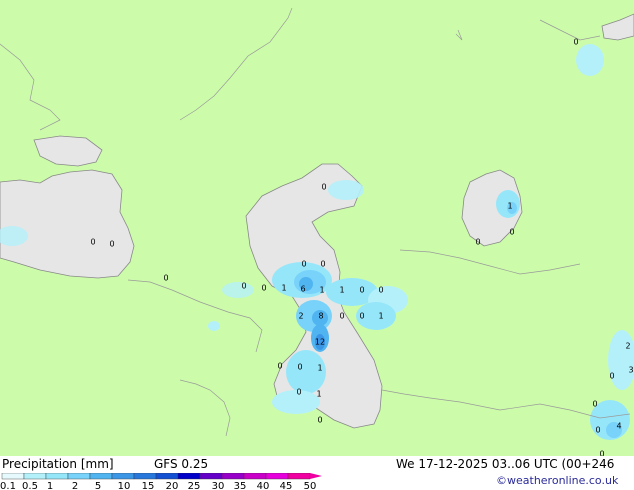 The image size is (634, 490). I want to click on label-iran-5: 1, so click(318, 394).